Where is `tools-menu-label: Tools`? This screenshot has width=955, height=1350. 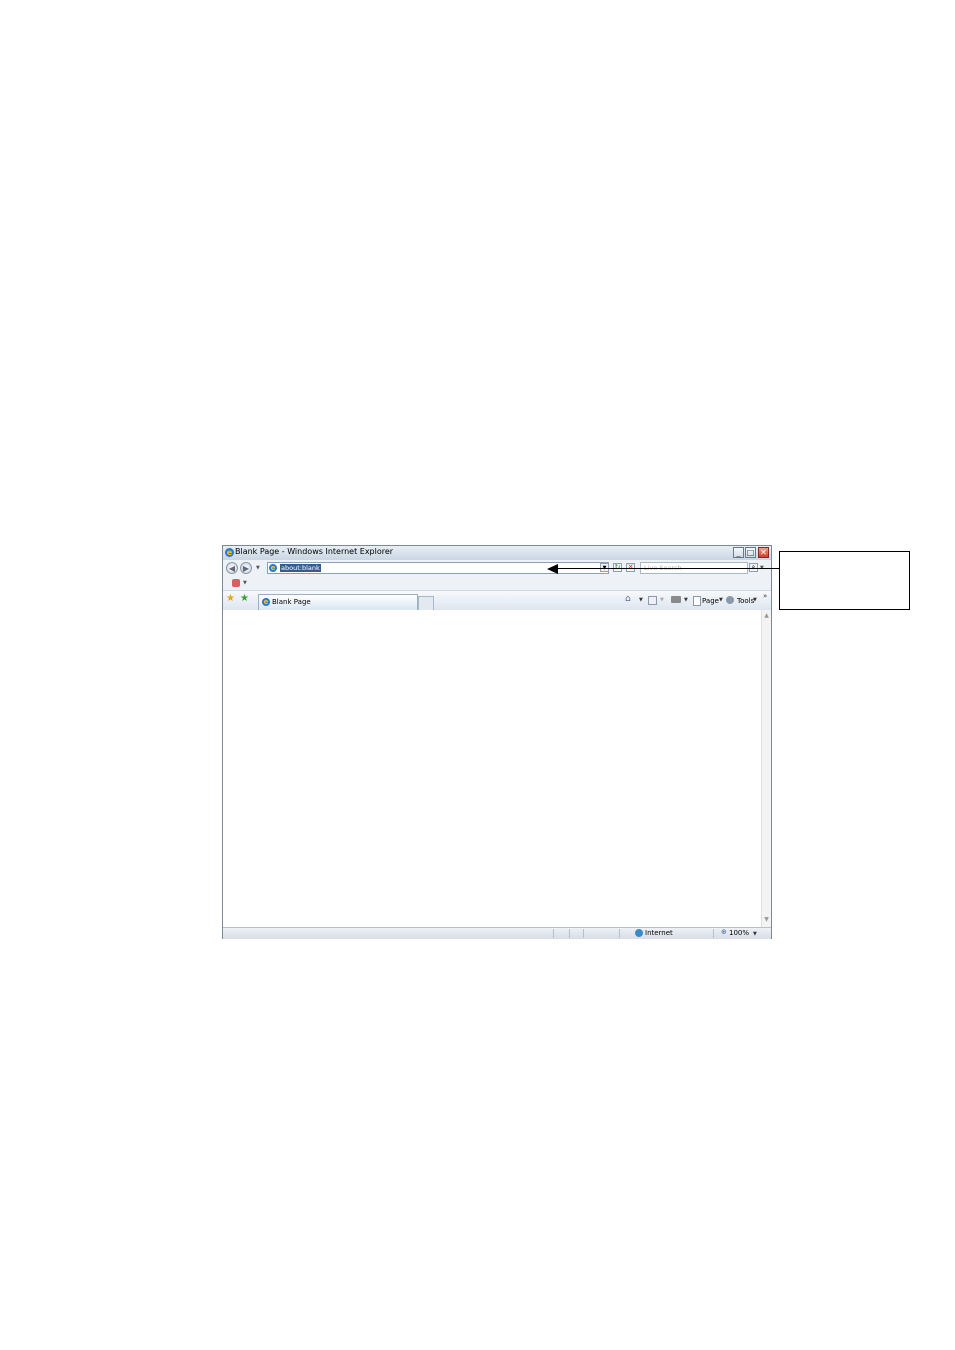 tools-menu-label: Tools is located at coordinates (745, 601).